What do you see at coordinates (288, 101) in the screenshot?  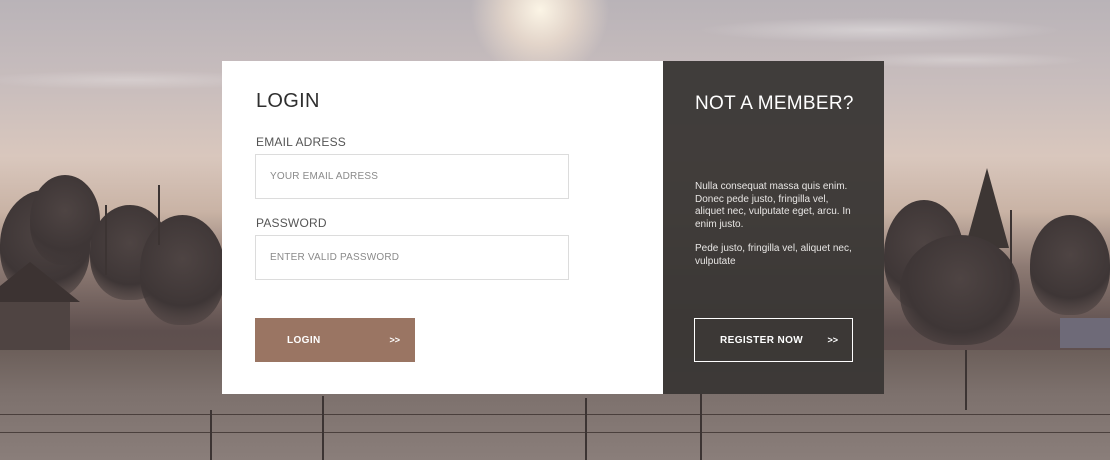 I see `login-title: LOGIN` at bounding box center [288, 101].